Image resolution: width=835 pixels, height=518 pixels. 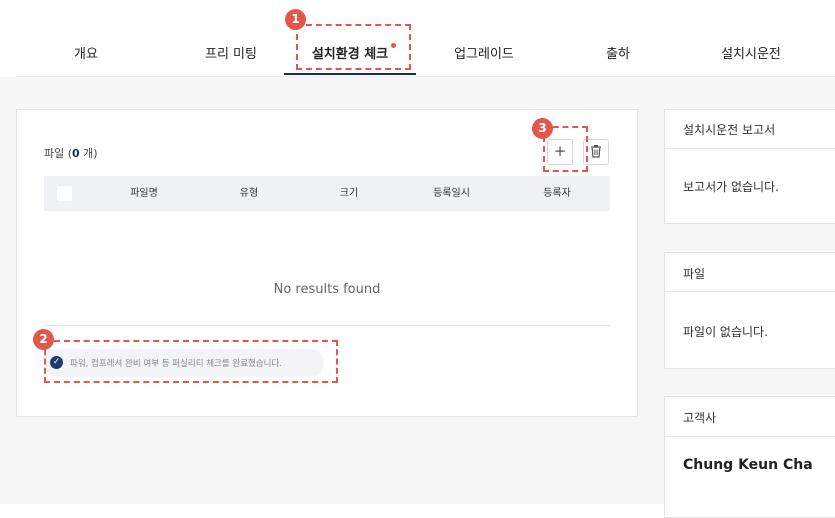 I want to click on file-count-title: 파일 (0 개), so click(x=71, y=153).